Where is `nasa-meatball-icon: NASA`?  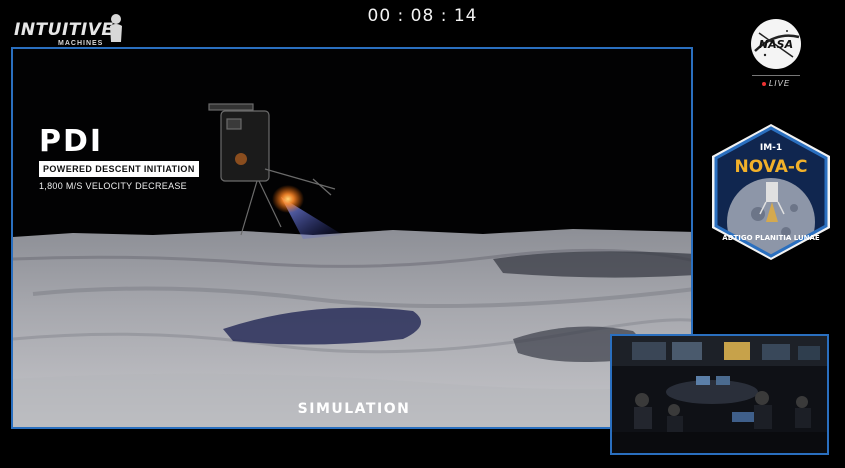 nasa-meatball-icon: NASA is located at coordinates (776, 44).